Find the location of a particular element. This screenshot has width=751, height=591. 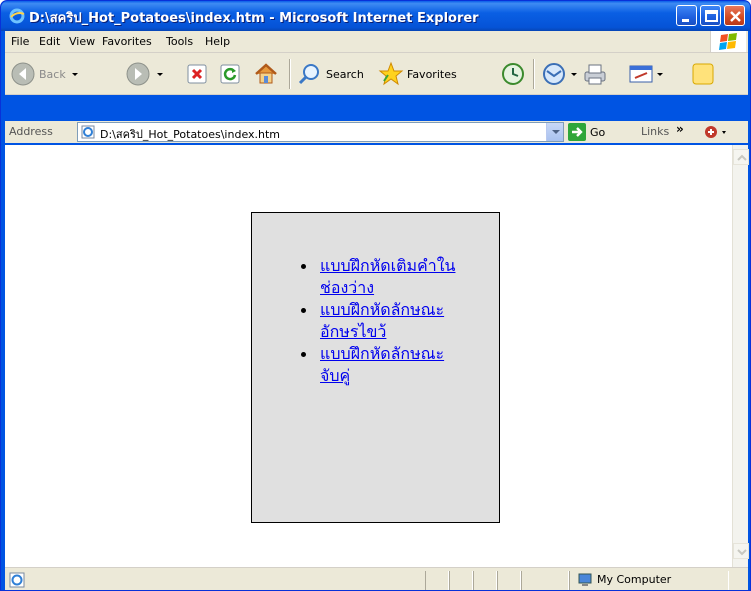

forward-button is located at coordinates (144, 74).